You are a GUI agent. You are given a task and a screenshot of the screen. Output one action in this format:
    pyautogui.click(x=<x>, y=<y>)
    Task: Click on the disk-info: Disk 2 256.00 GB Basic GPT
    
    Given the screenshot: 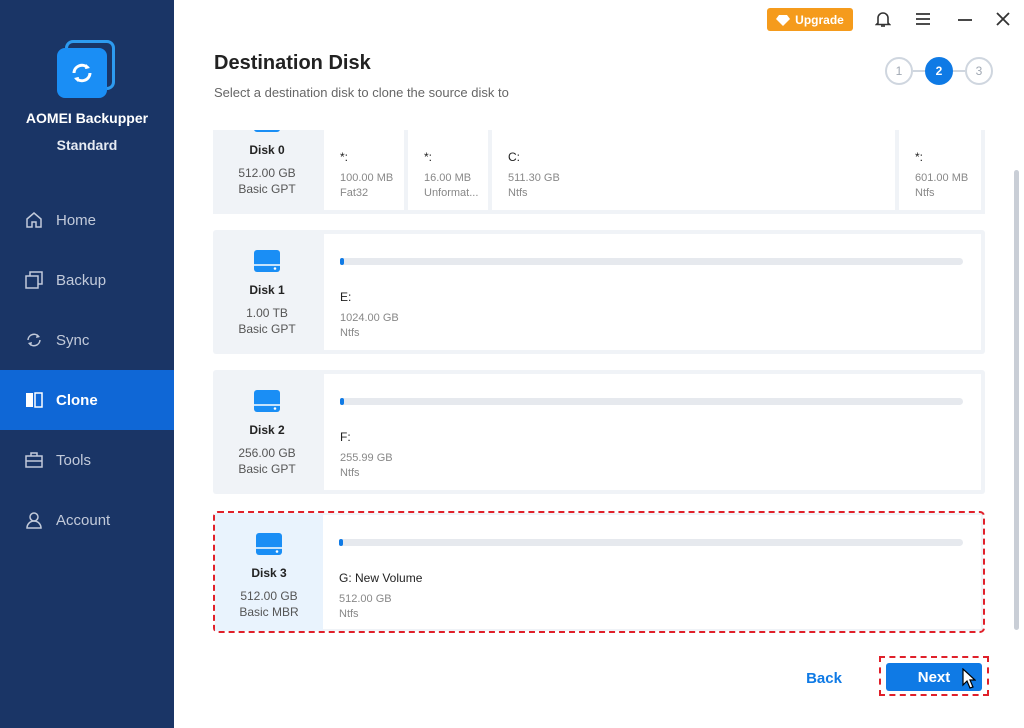 What is the action you would take?
    pyautogui.click(x=267, y=432)
    